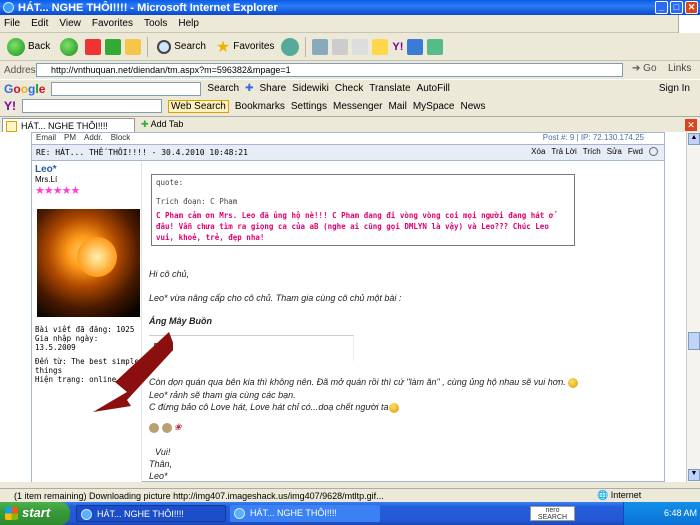 The image size is (700, 525). Describe the element at coordinates (162, 124) in the screenshot. I see `add-tab-button: ✚ Add Tab` at that location.